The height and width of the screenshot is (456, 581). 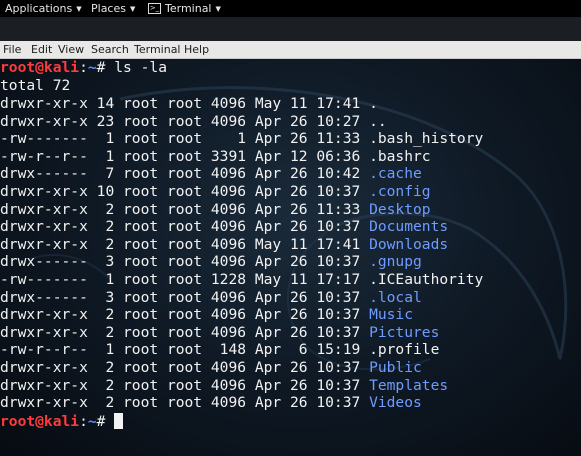 I want to click on chevron-down-icon: ▼, so click(x=132, y=9).